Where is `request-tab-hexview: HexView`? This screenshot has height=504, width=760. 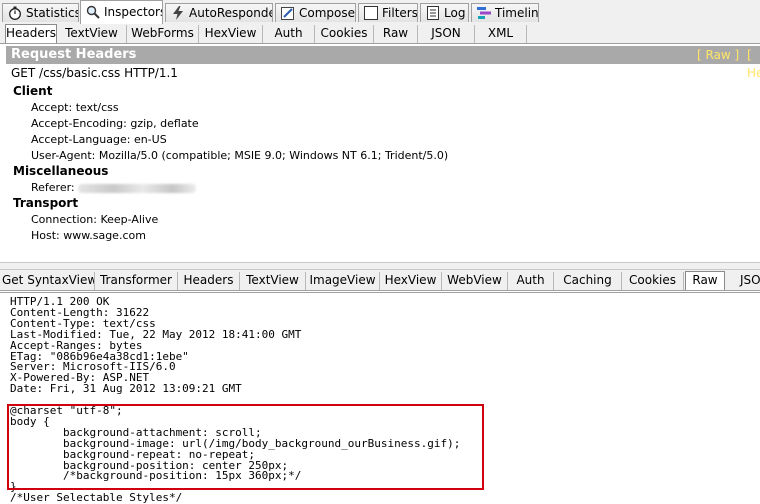 request-tab-hexview: HexView is located at coordinates (231, 34).